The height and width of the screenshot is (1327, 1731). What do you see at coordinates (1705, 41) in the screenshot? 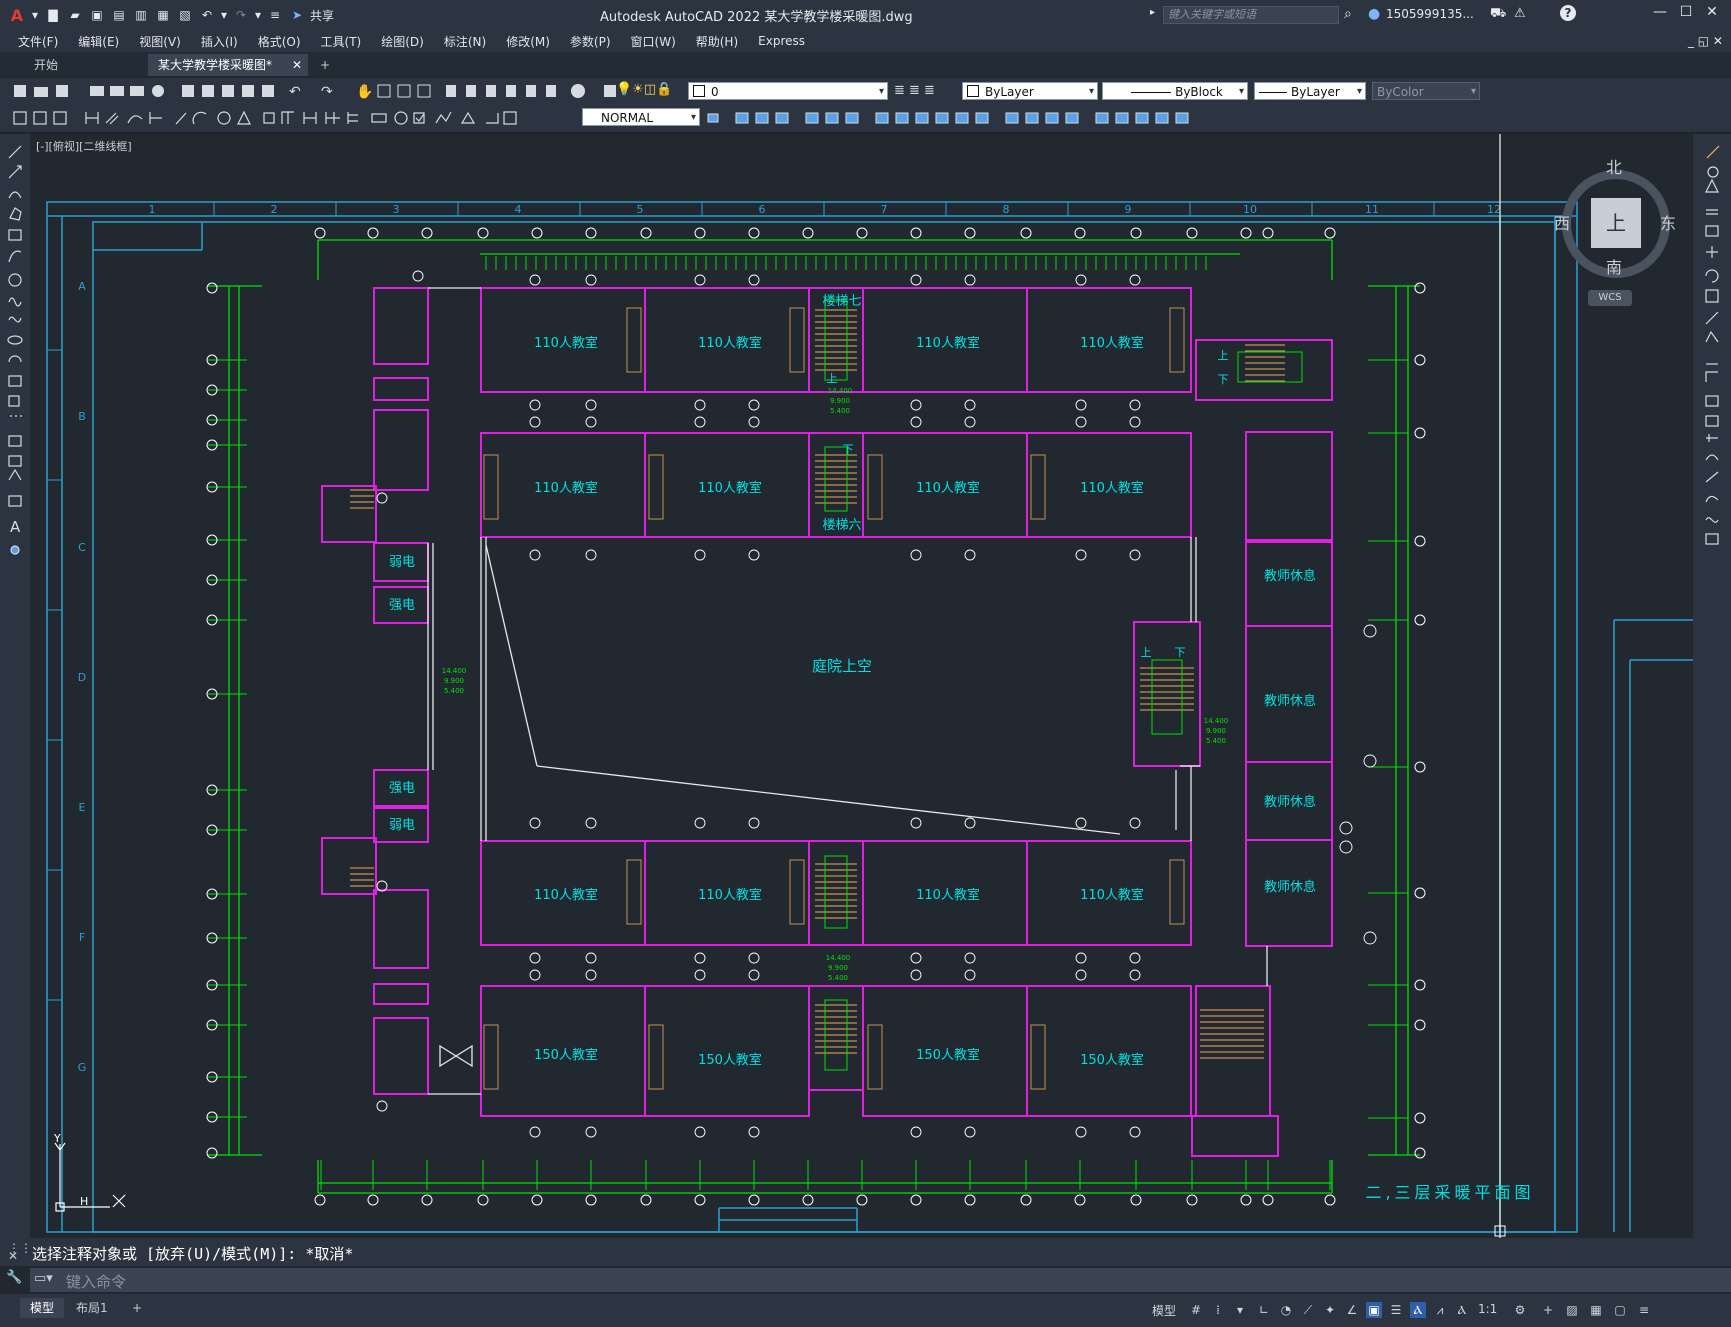
I see `doc-window-controls: _ ◱ ✕` at bounding box center [1705, 41].